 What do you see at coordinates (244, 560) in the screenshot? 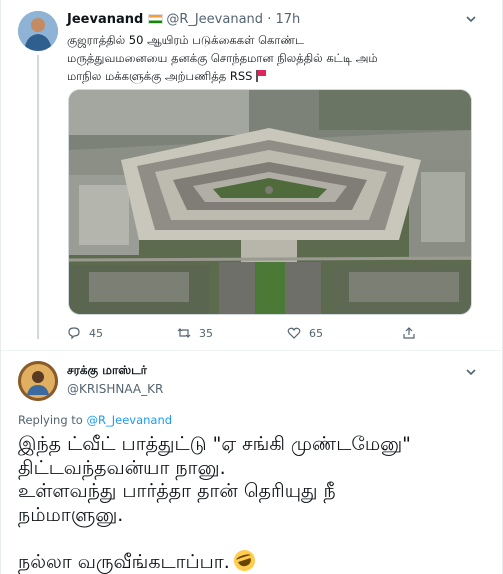
I see `rolling-laughing-emoji-icon` at bounding box center [244, 560].